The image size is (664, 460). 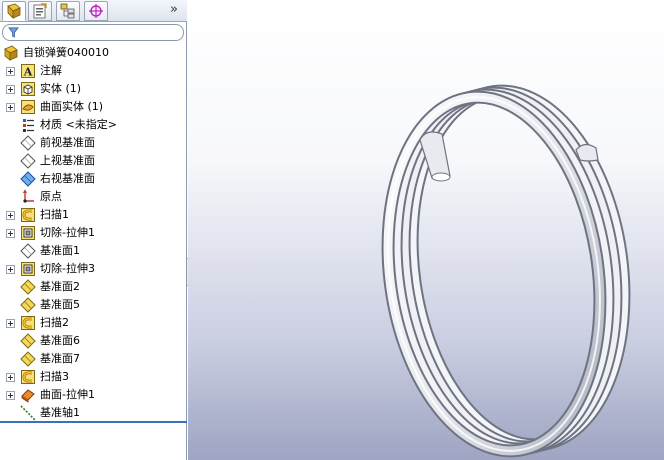 I want to click on tree-item-label: 实体 (1), so click(x=61, y=88).